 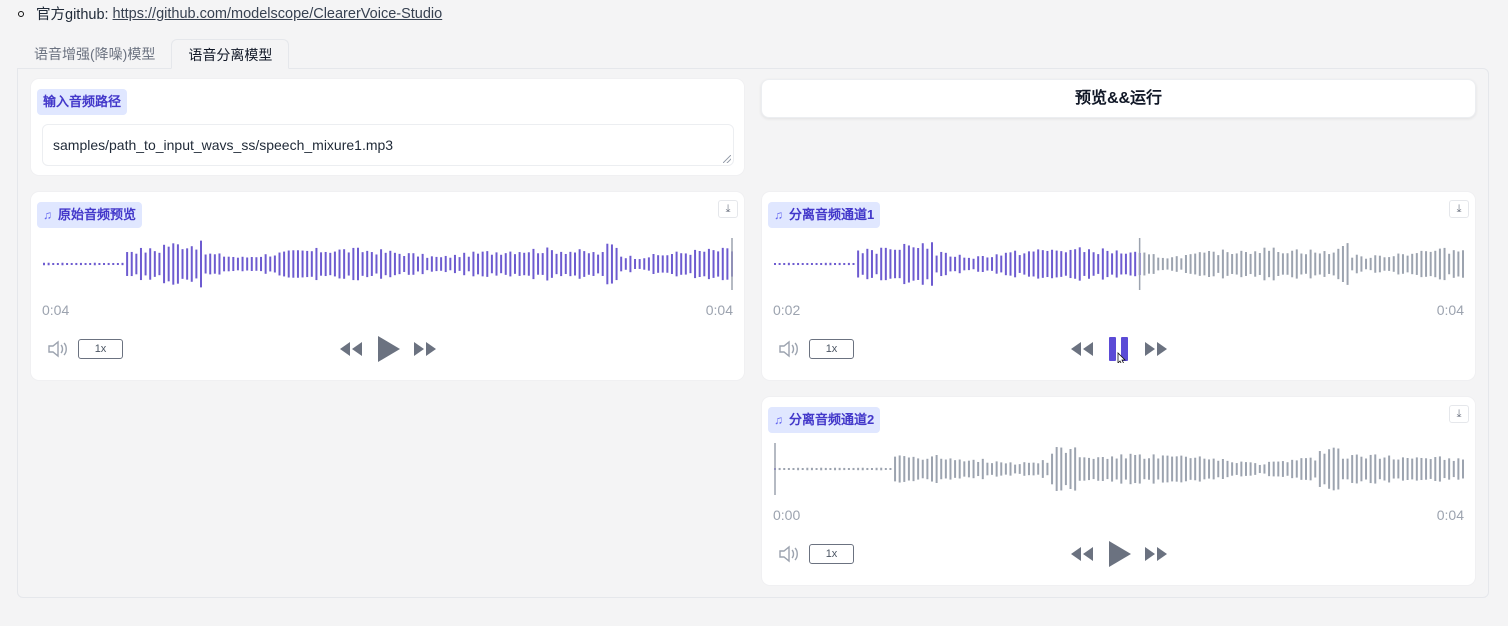 I want to click on channel2-audio-player: ♫ 分离音频通道2 ⤓ 0:00 0:04 1x, so click(x=1118, y=491).